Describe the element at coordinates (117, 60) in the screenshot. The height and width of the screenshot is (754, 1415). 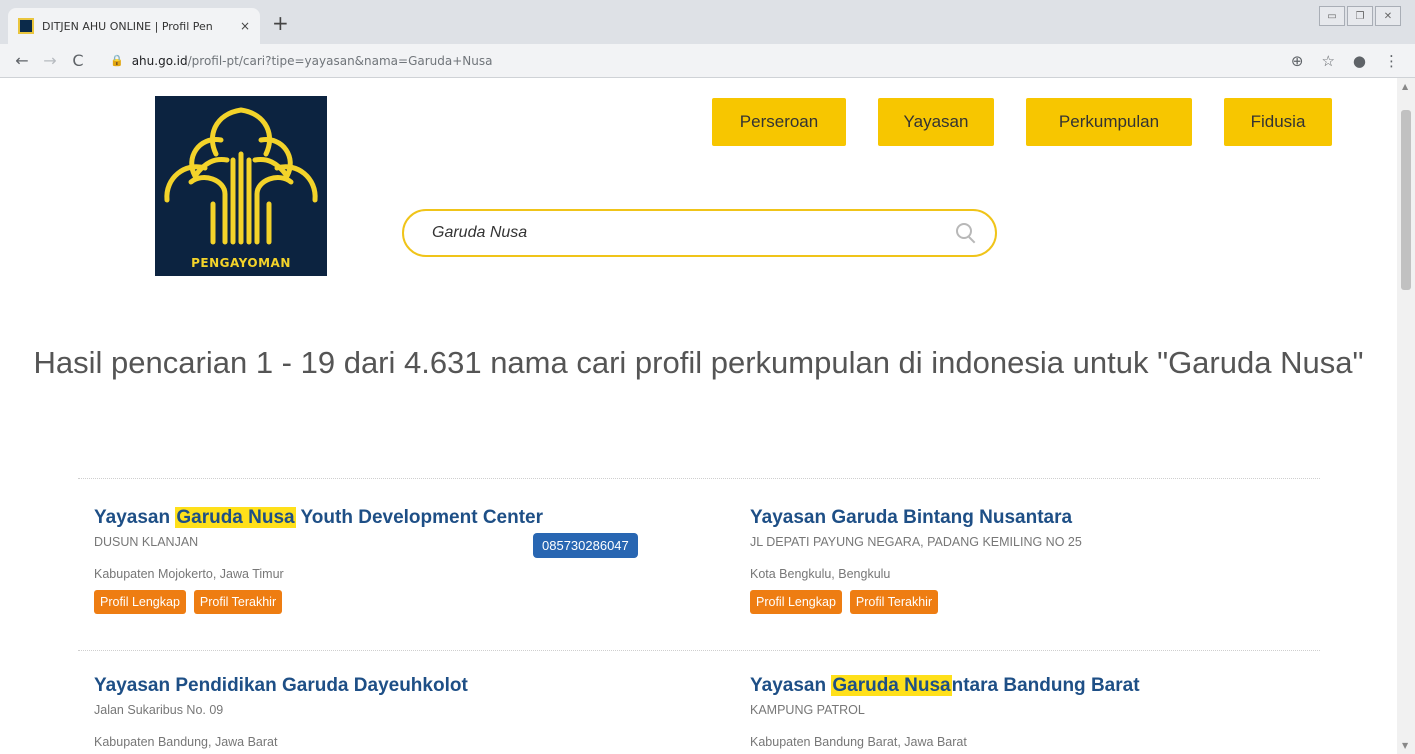
I see `lock-icon: 🔒` at that location.